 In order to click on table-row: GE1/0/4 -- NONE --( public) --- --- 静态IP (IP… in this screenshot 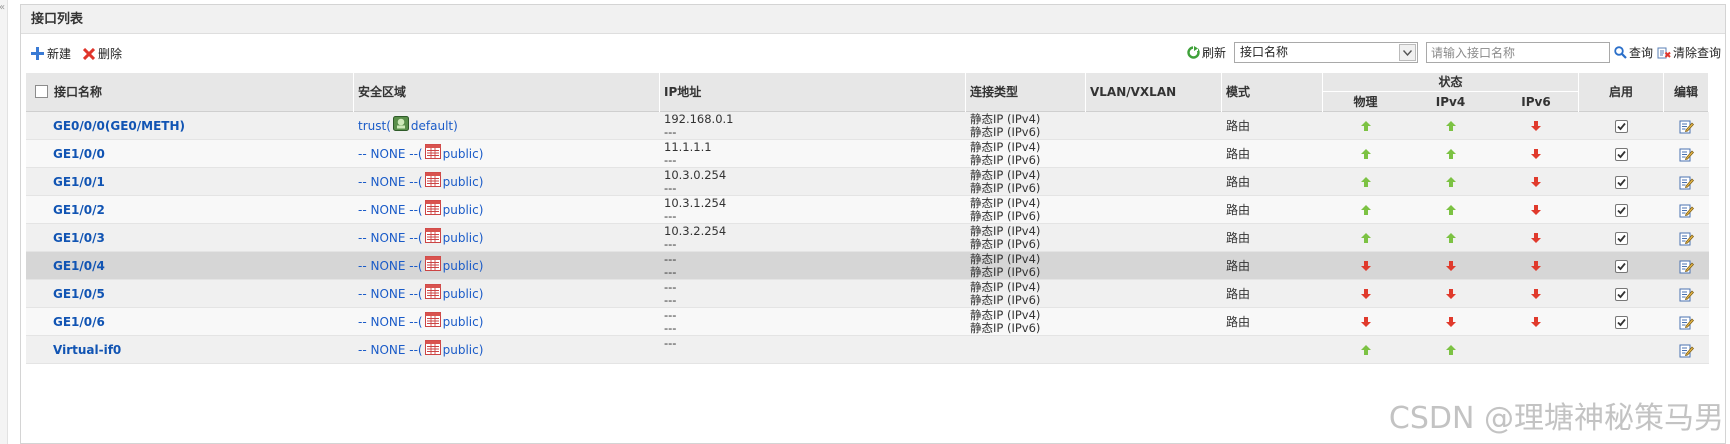, I will do `click(867, 266)`.